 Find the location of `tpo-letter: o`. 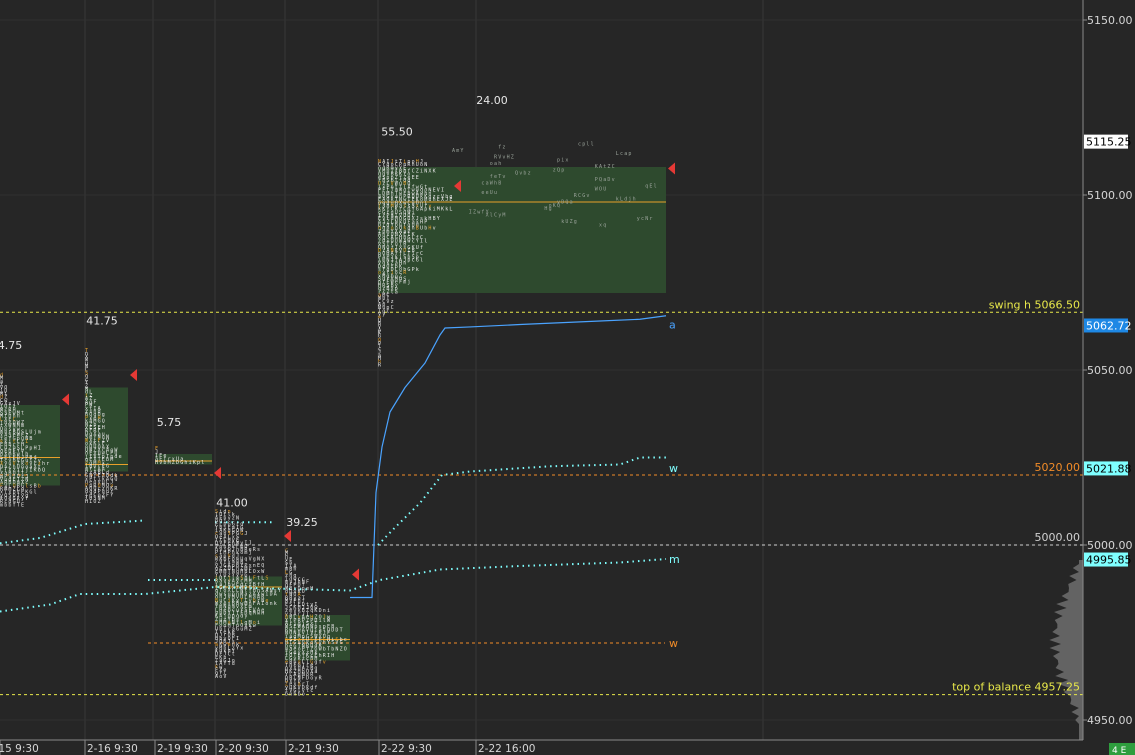

tpo-letter: o is located at coordinates (220, 677).